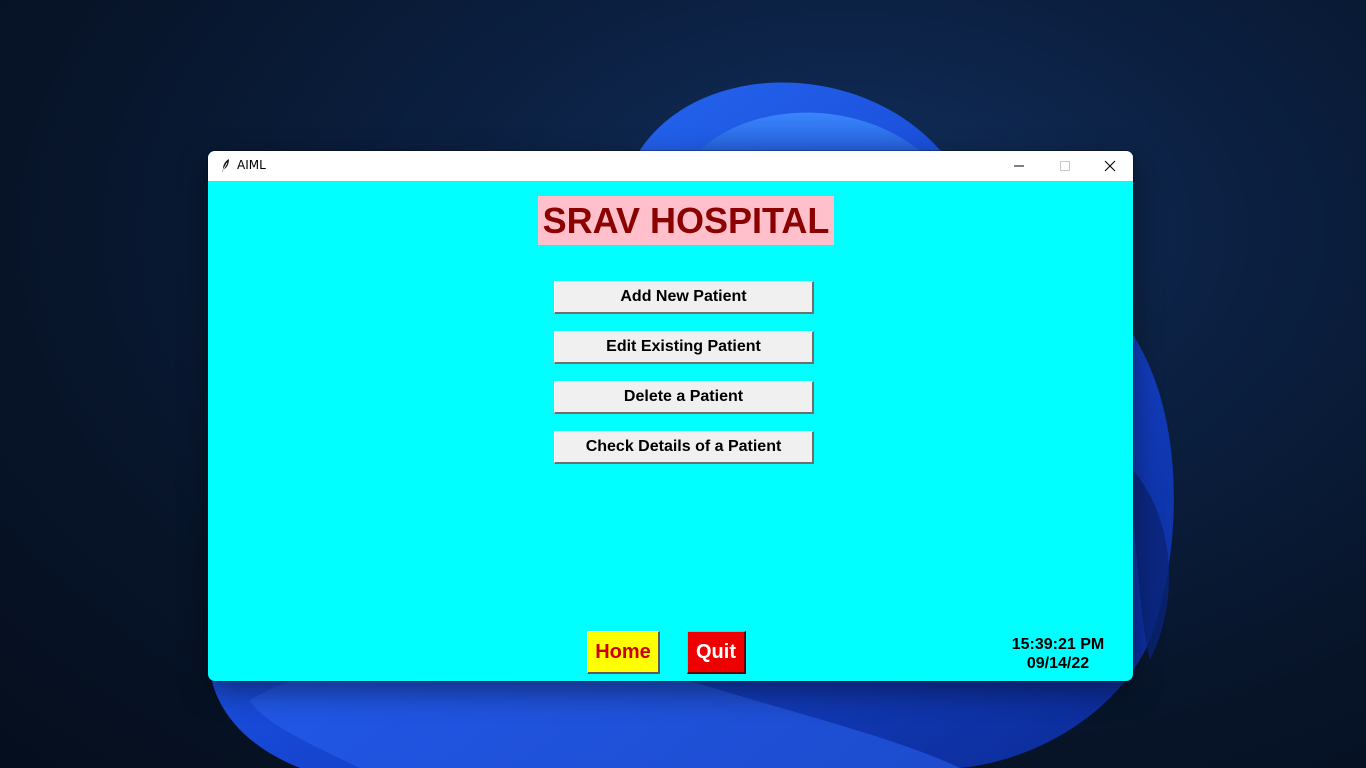  I want to click on minimize-icon, so click(1019, 166).